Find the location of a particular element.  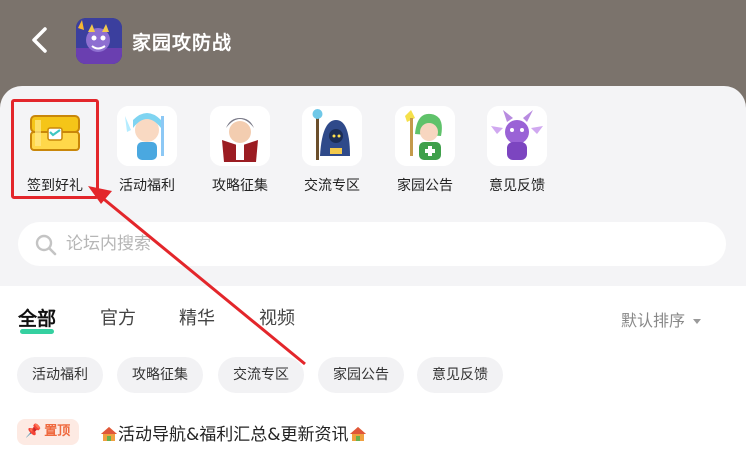

tab-official: 官方 is located at coordinates (118, 317).